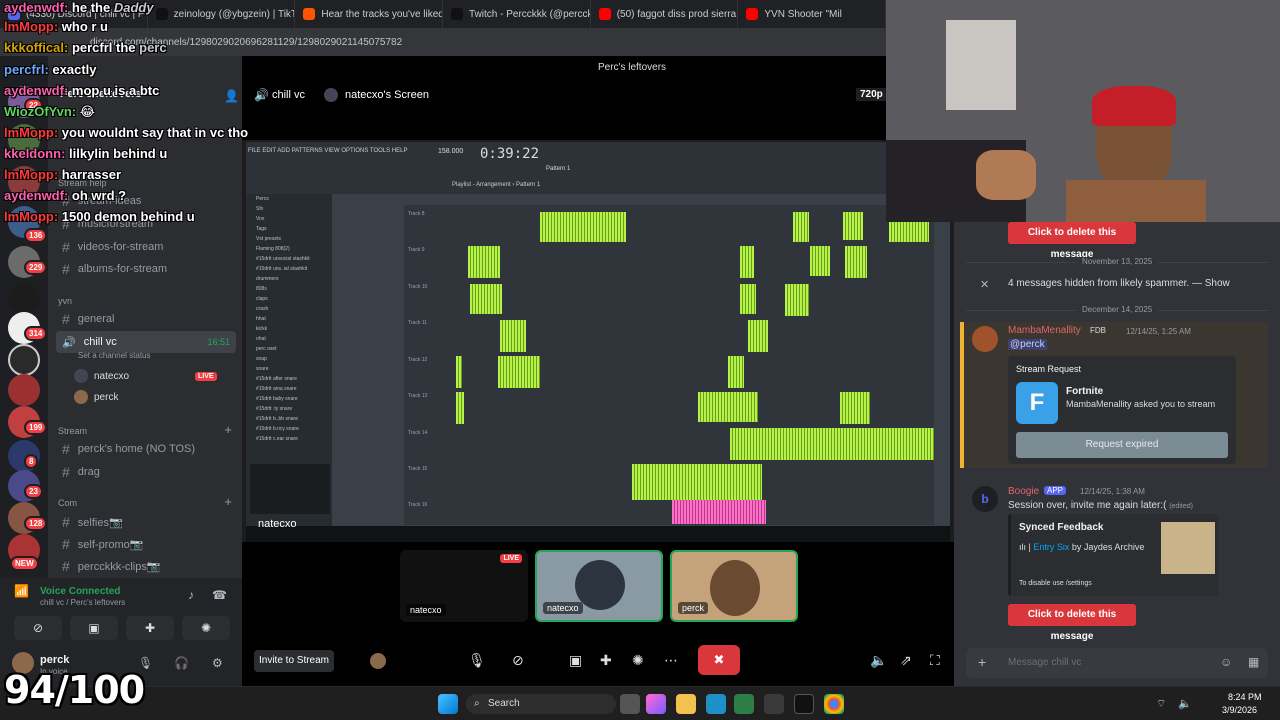 The image size is (1280, 720). Describe the element at coordinates (128, 216) in the screenshot. I see `overlay-text: 1500 demon behind u` at that location.